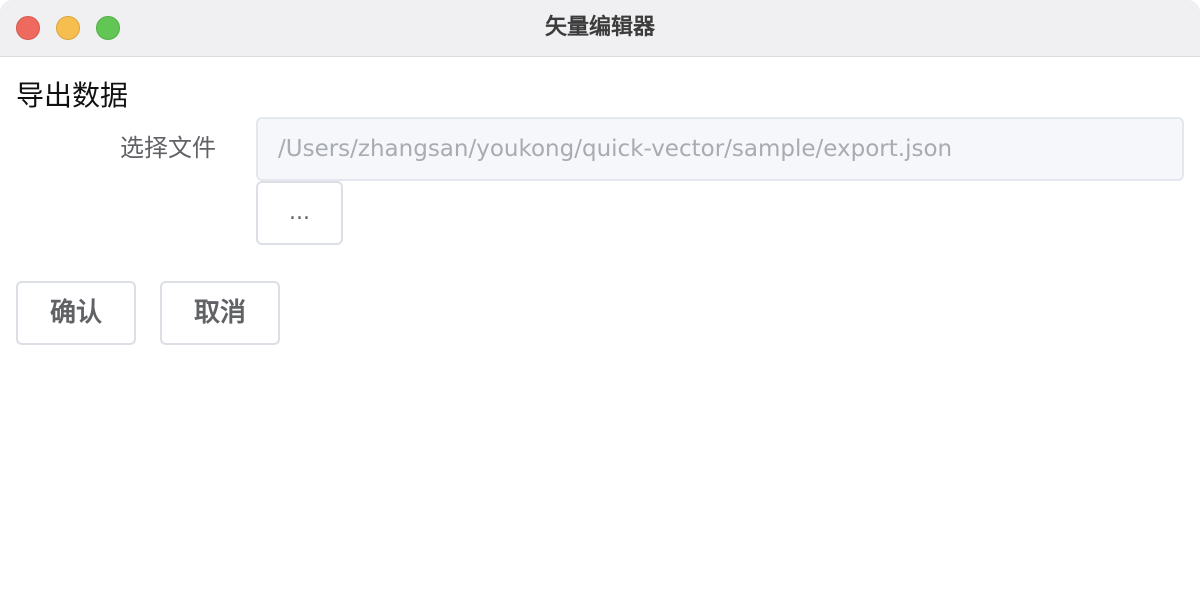 The width and height of the screenshot is (1200, 600). What do you see at coordinates (168, 148) in the screenshot?
I see `file-field-label: 选择文件` at bounding box center [168, 148].